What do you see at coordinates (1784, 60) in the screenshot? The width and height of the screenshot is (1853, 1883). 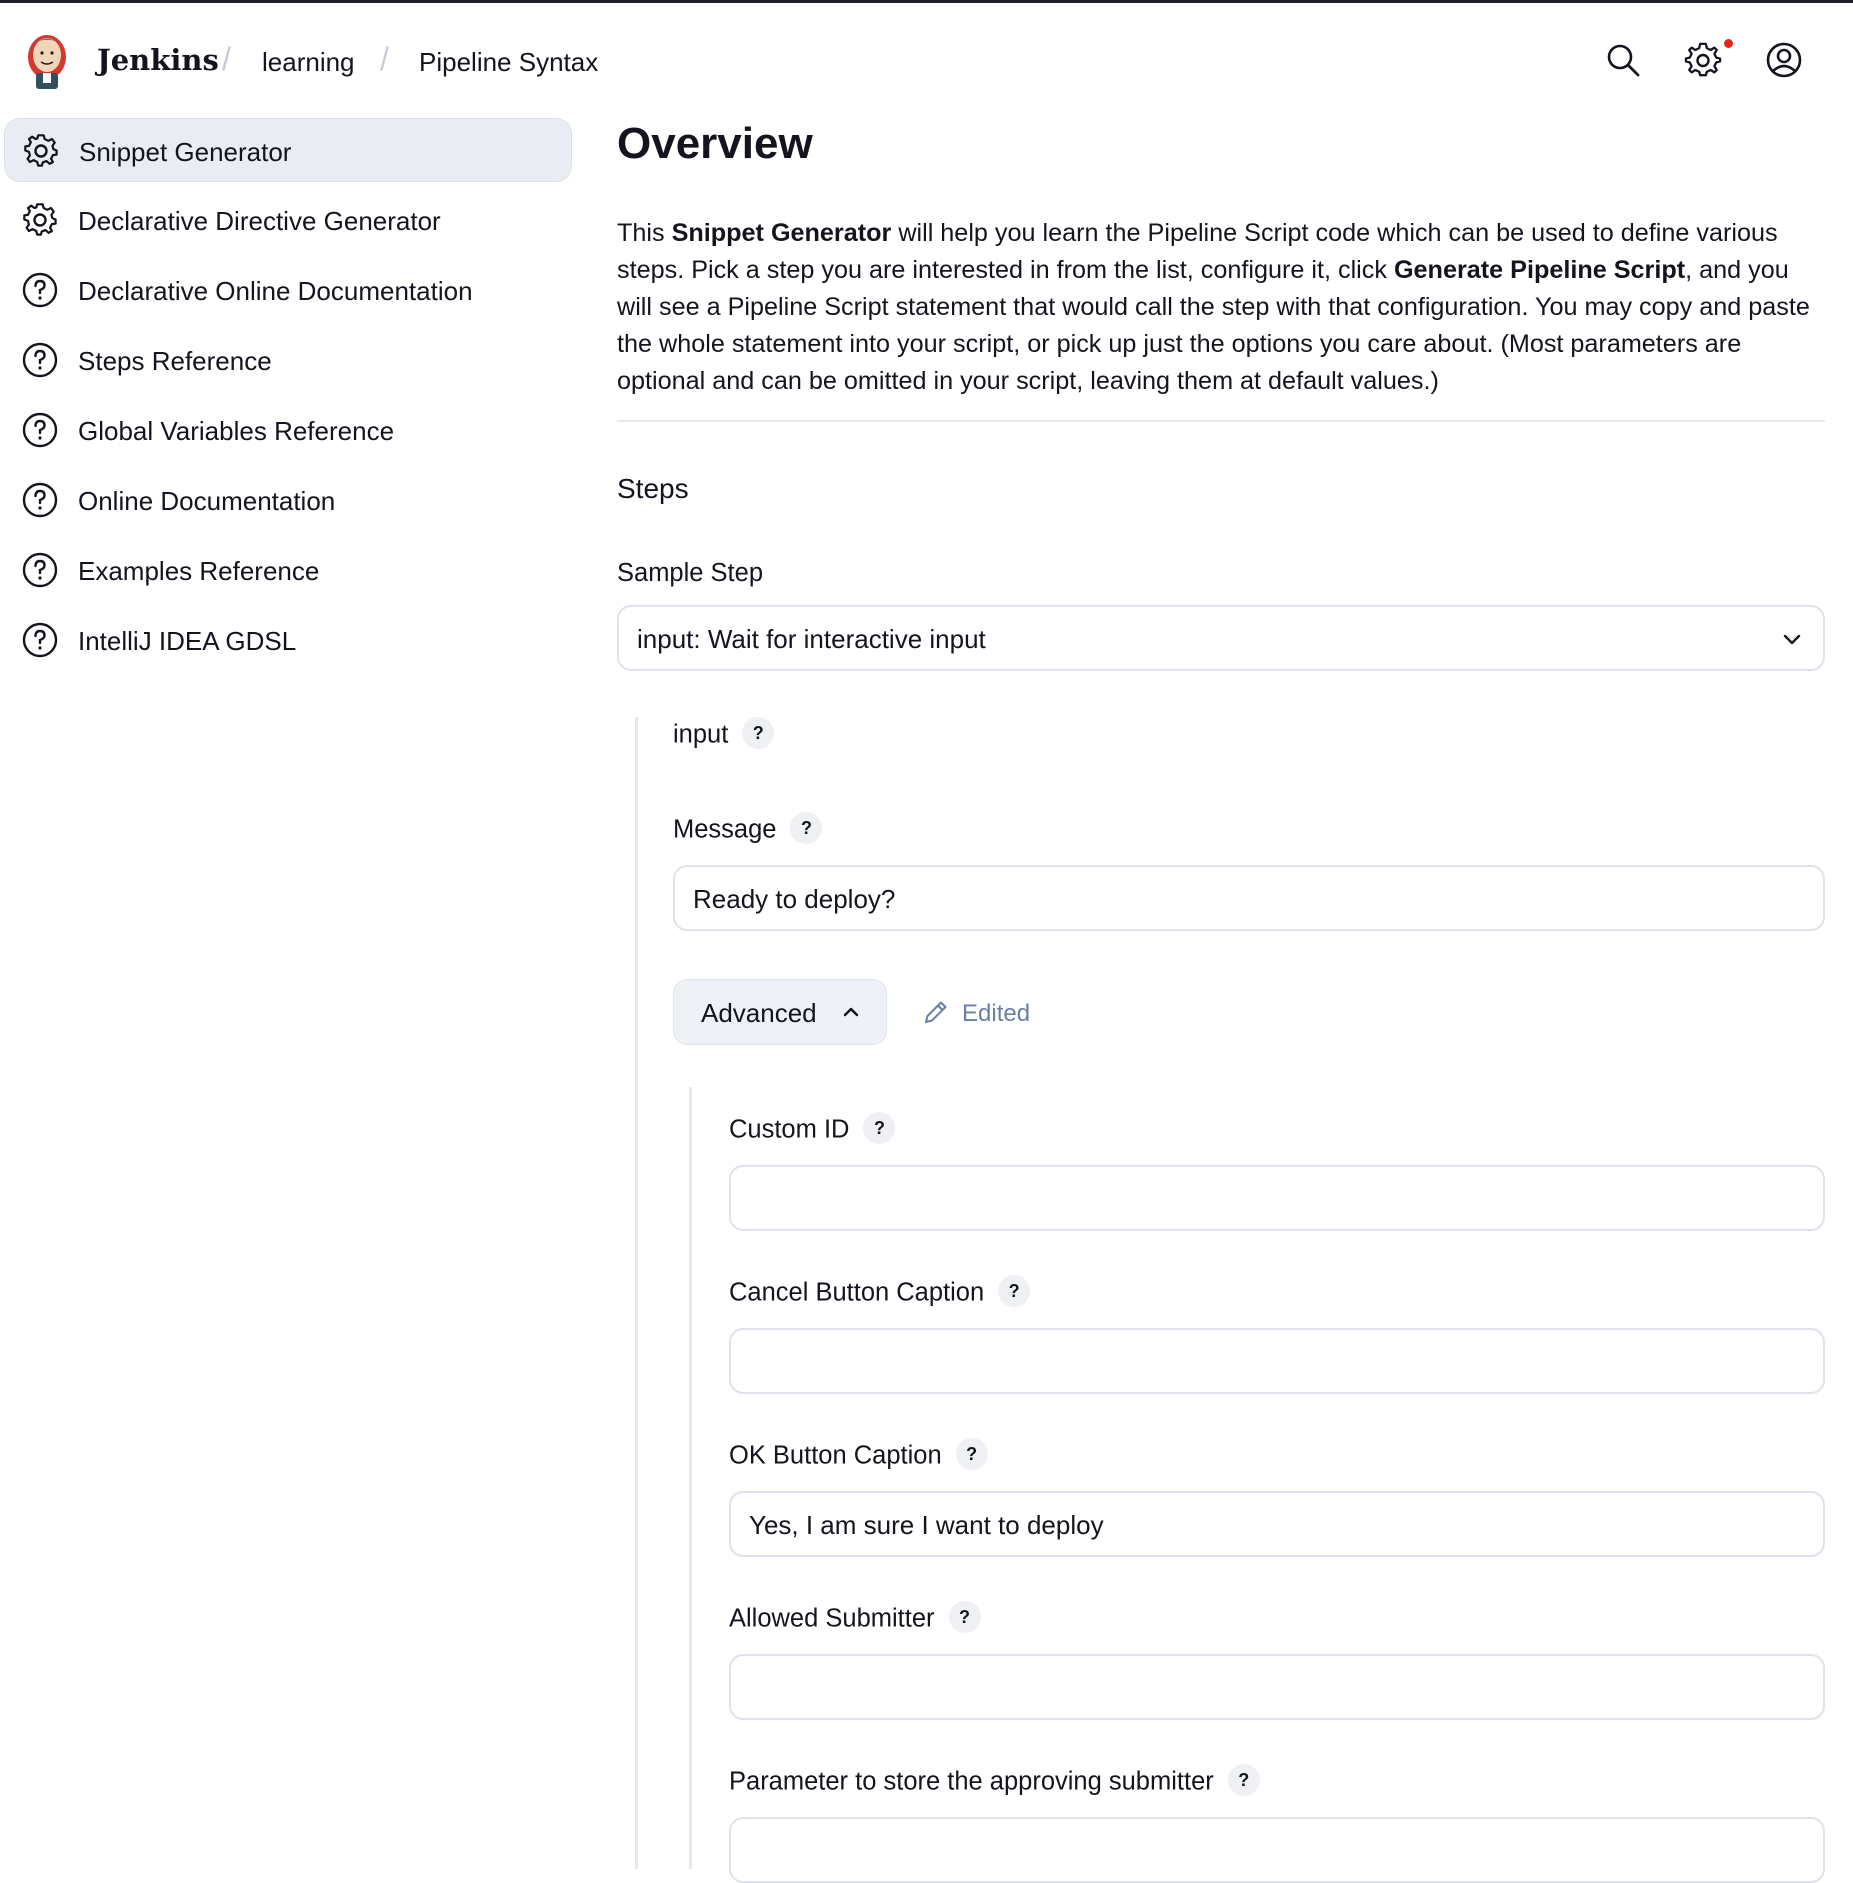 I see `user-icon` at bounding box center [1784, 60].